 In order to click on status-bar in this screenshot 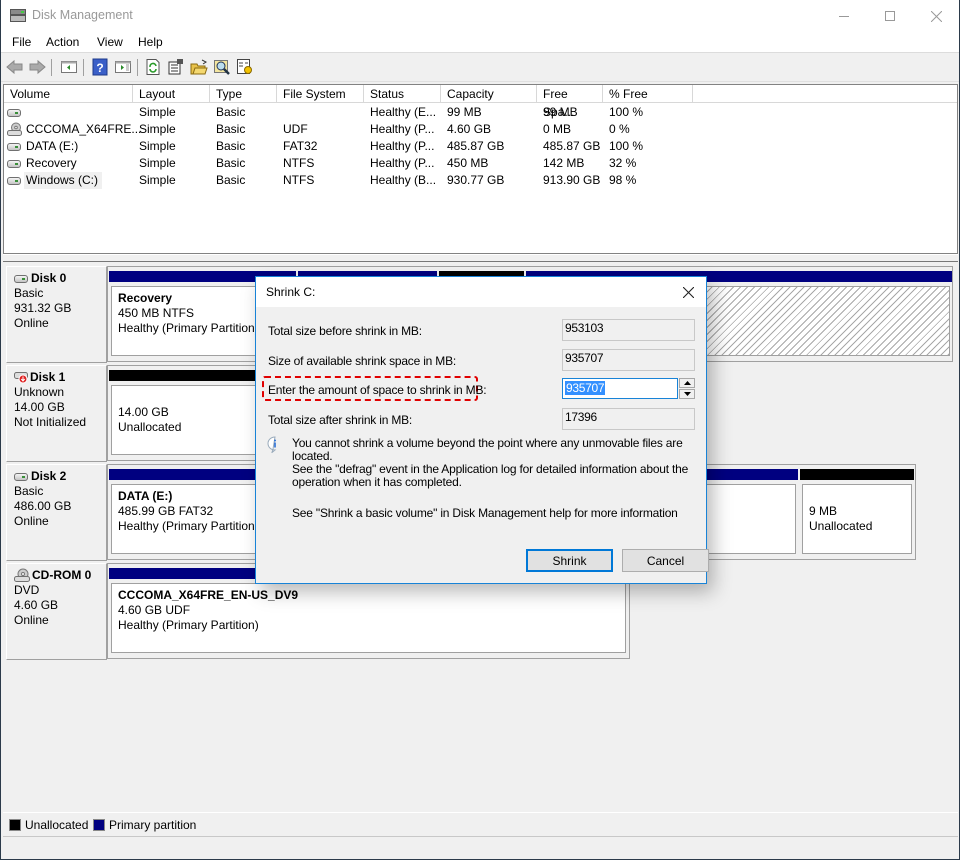, I will do `click(480, 847)`.